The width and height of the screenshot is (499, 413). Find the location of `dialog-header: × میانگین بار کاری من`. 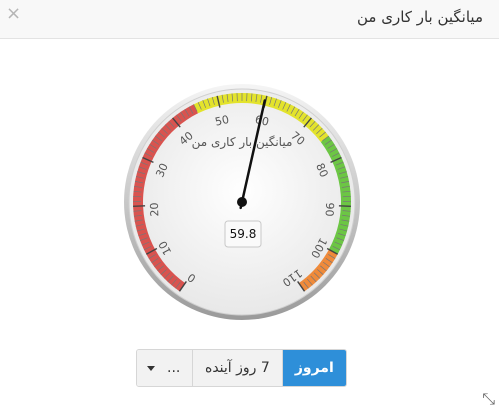

dialog-header: × میانگین بار کاری من is located at coordinates (249, 19).